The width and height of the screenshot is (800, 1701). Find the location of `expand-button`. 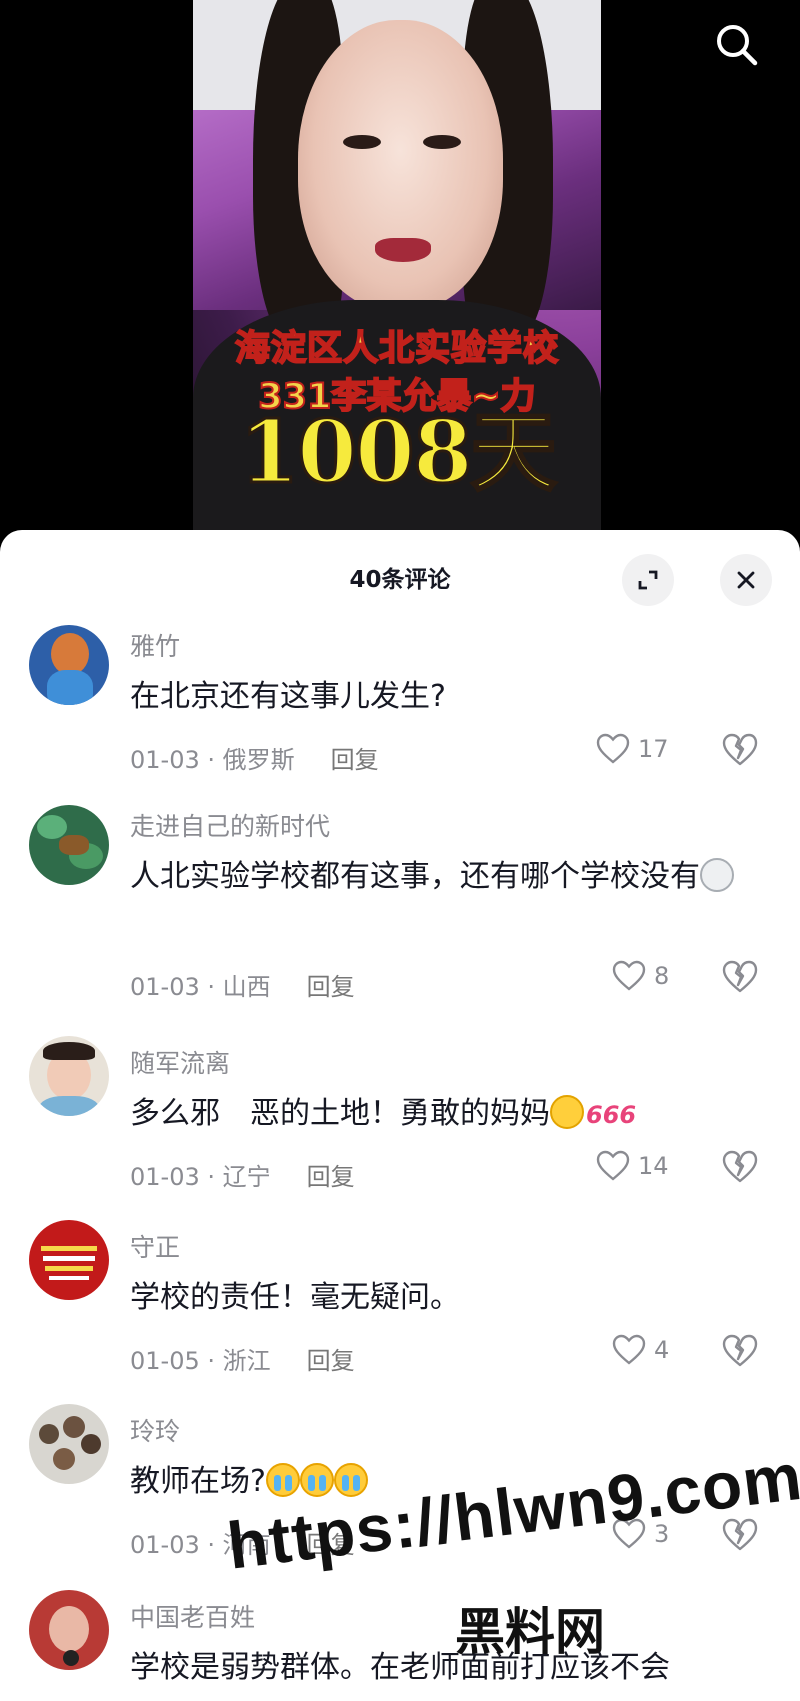

expand-button is located at coordinates (648, 580).